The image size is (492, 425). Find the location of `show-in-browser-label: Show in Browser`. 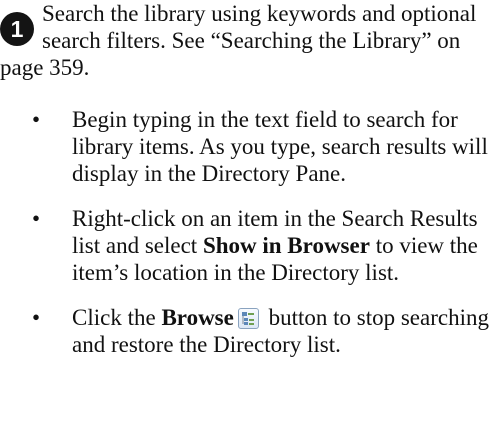

show-in-browser-label: Show in Browser is located at coordinates (286, 245).